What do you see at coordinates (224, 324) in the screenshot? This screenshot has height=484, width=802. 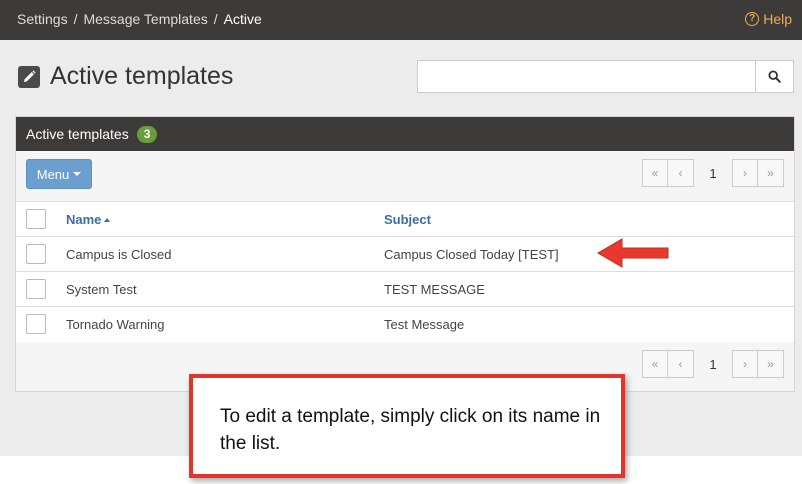 I see `template-name: Tornado Warning` at bounding box center [224, 324].